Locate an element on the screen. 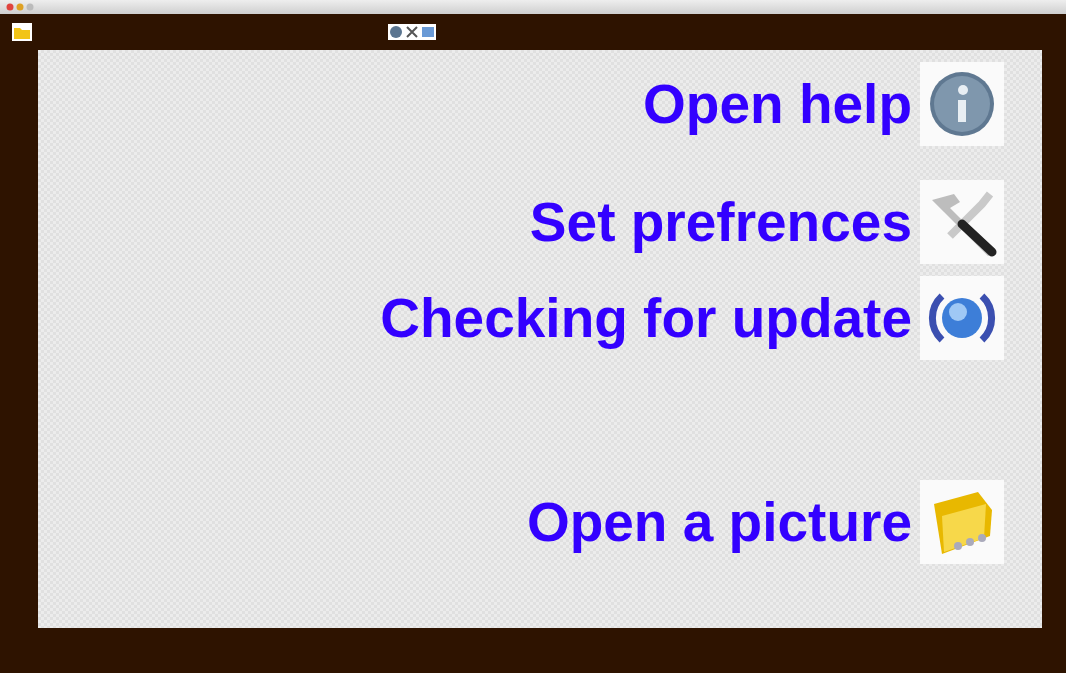  sync-icon is located at coordinates (962, 318).